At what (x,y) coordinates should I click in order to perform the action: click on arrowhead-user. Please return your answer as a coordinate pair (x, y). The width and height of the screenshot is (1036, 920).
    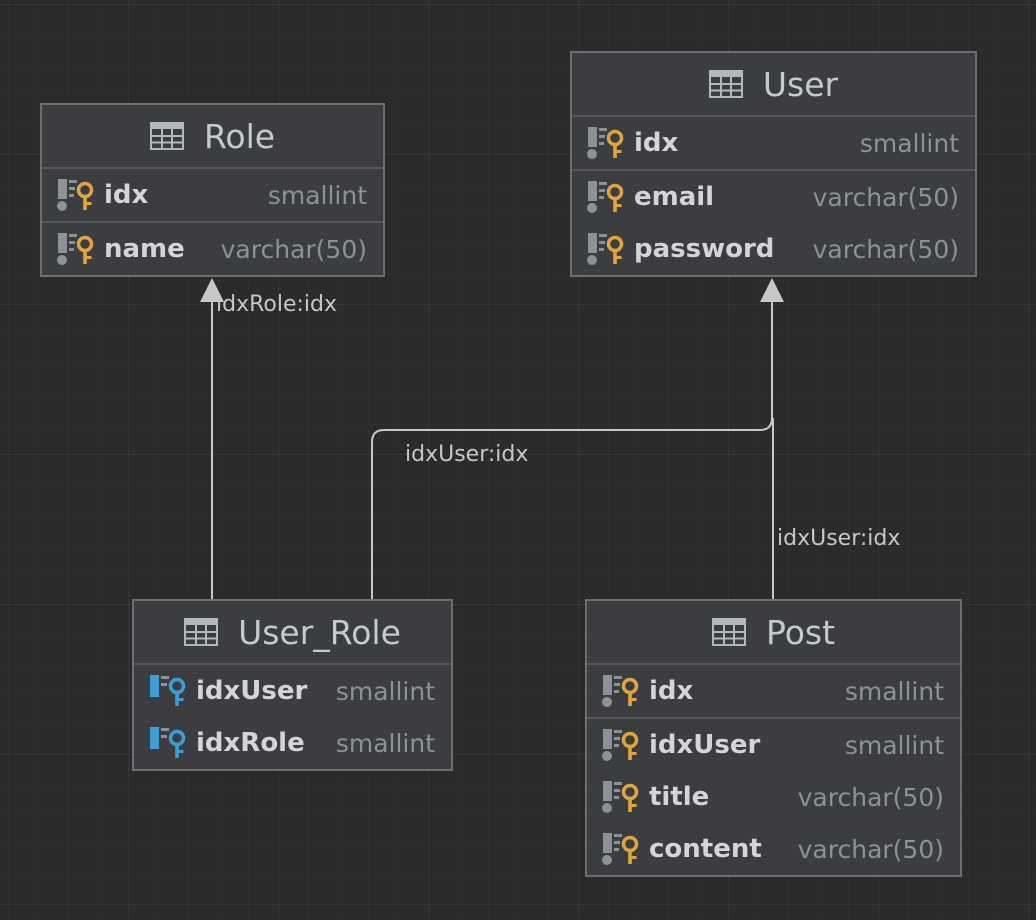
    Looking at the image, I should click on (772, 290).